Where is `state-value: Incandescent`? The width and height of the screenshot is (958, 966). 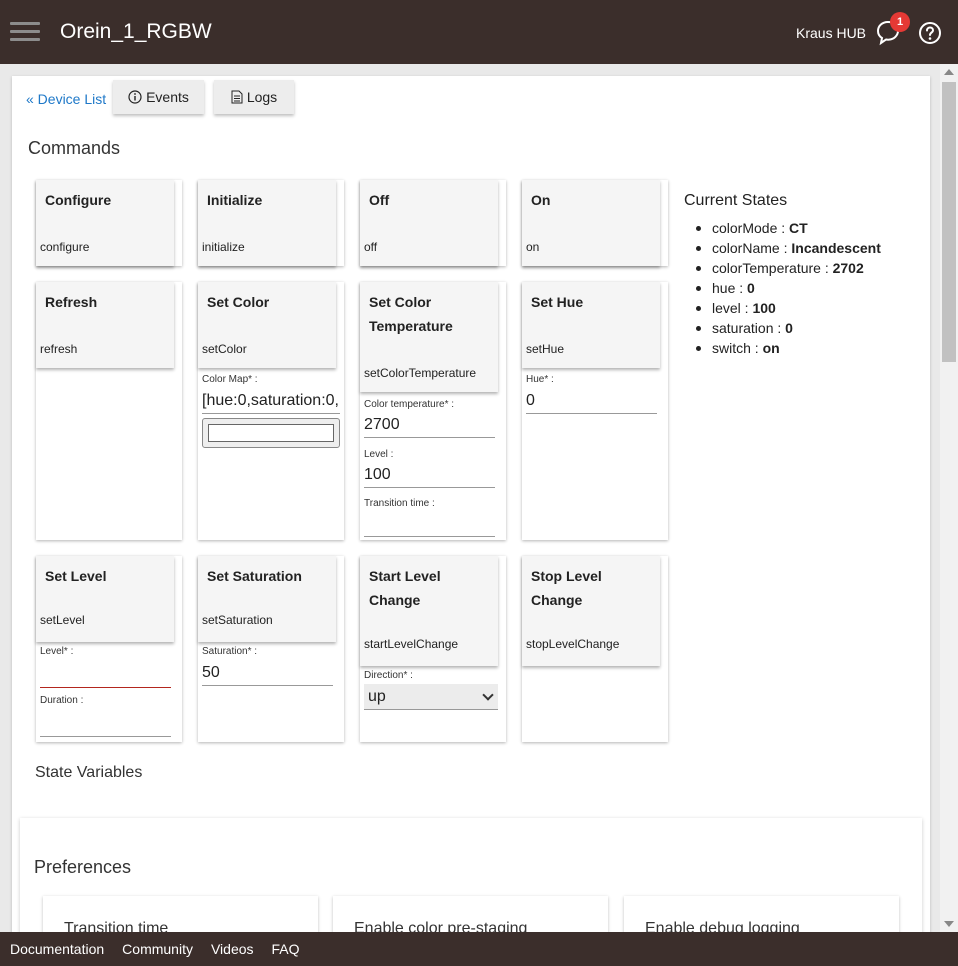 state-value: Incandescent is located at coordinates (836, 248).